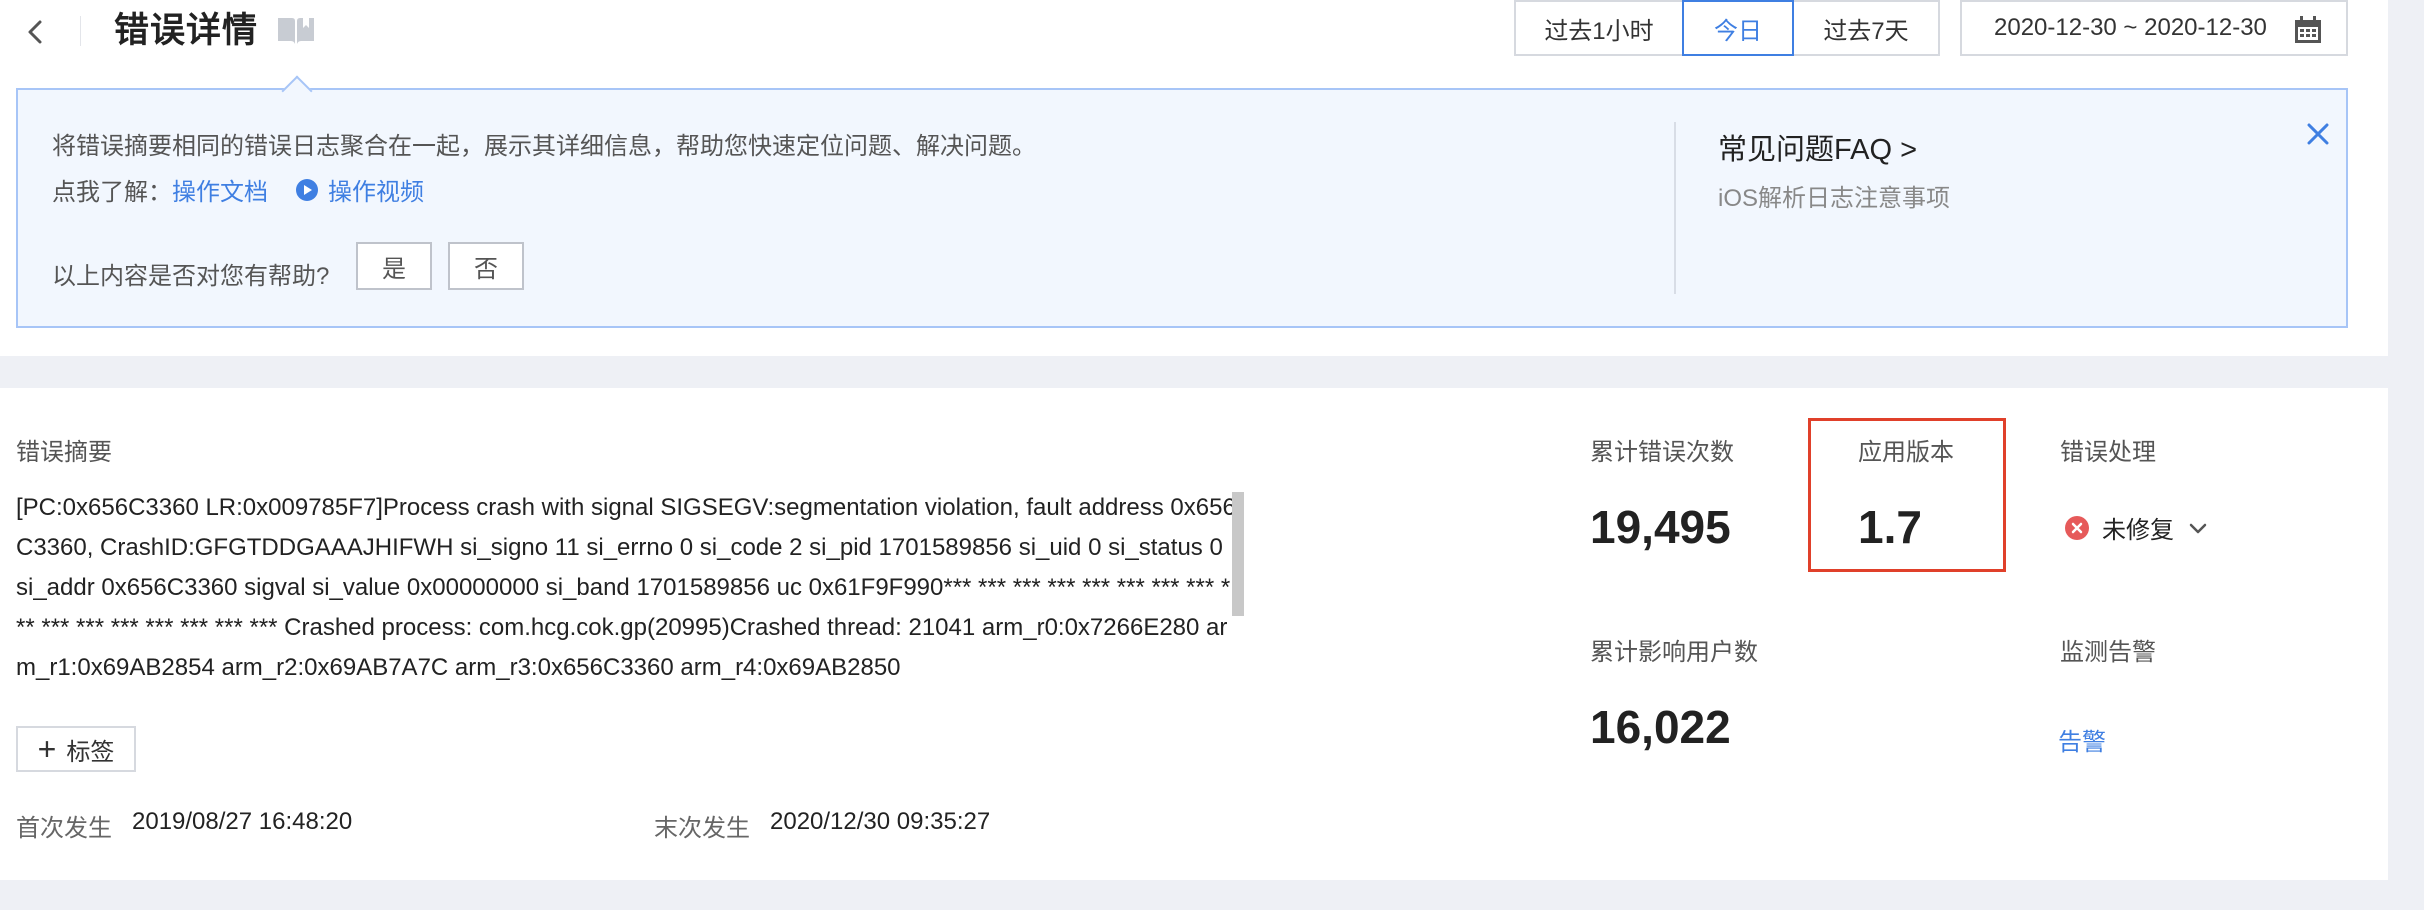  I want to click on page-title: 错误详情, so click(186, 30).